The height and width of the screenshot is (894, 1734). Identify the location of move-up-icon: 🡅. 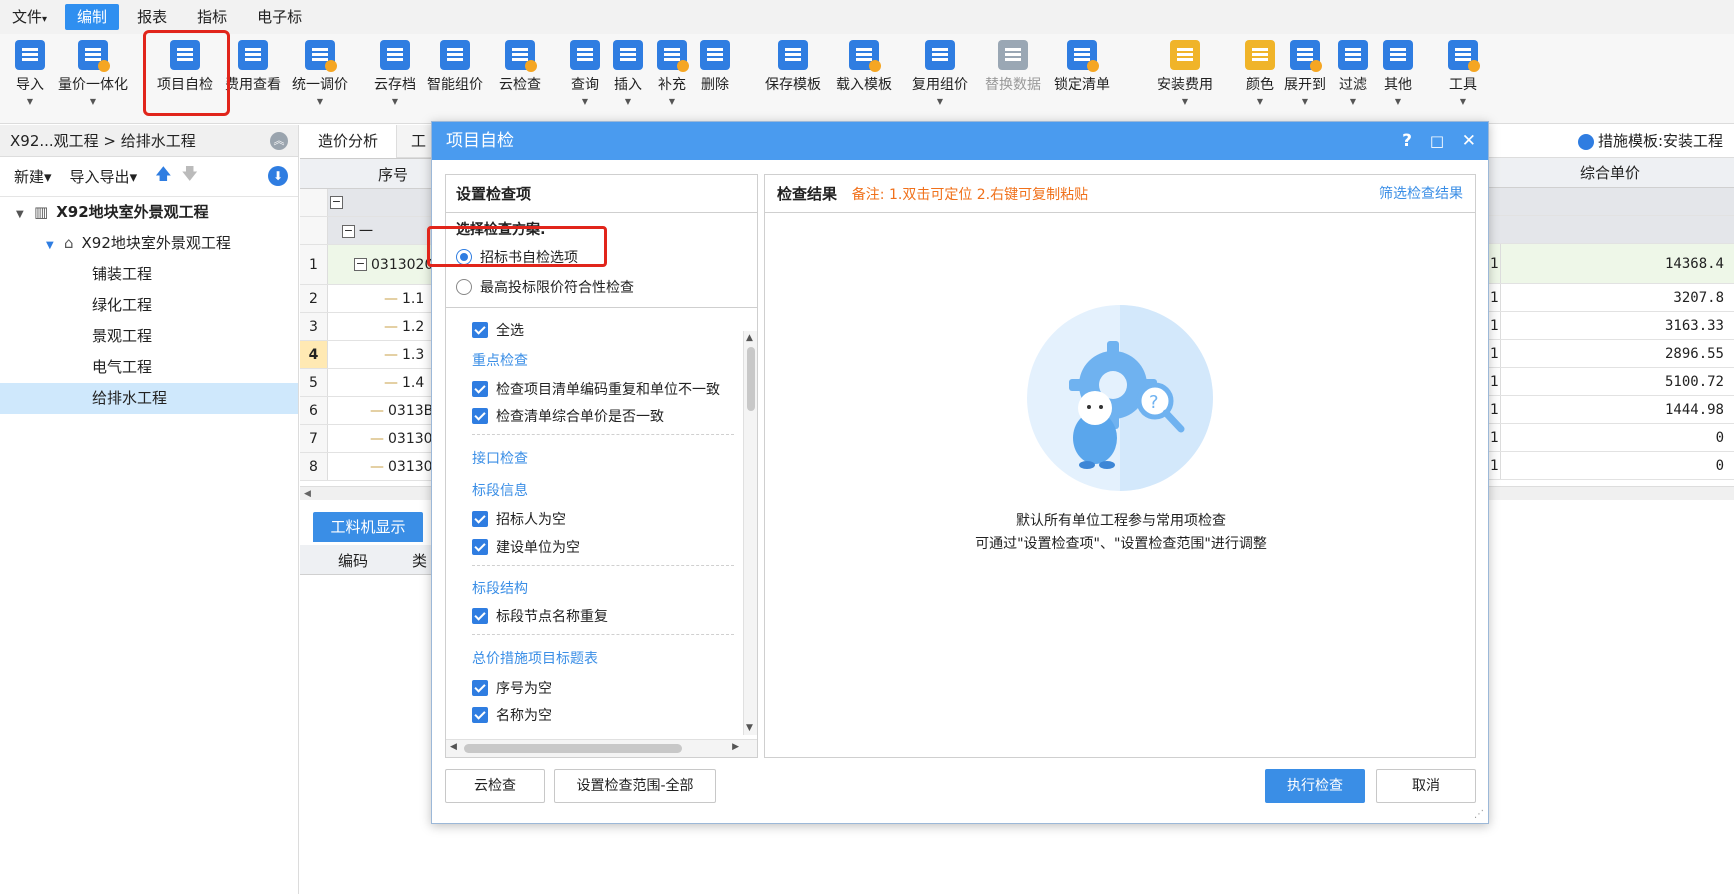
(163, 176).